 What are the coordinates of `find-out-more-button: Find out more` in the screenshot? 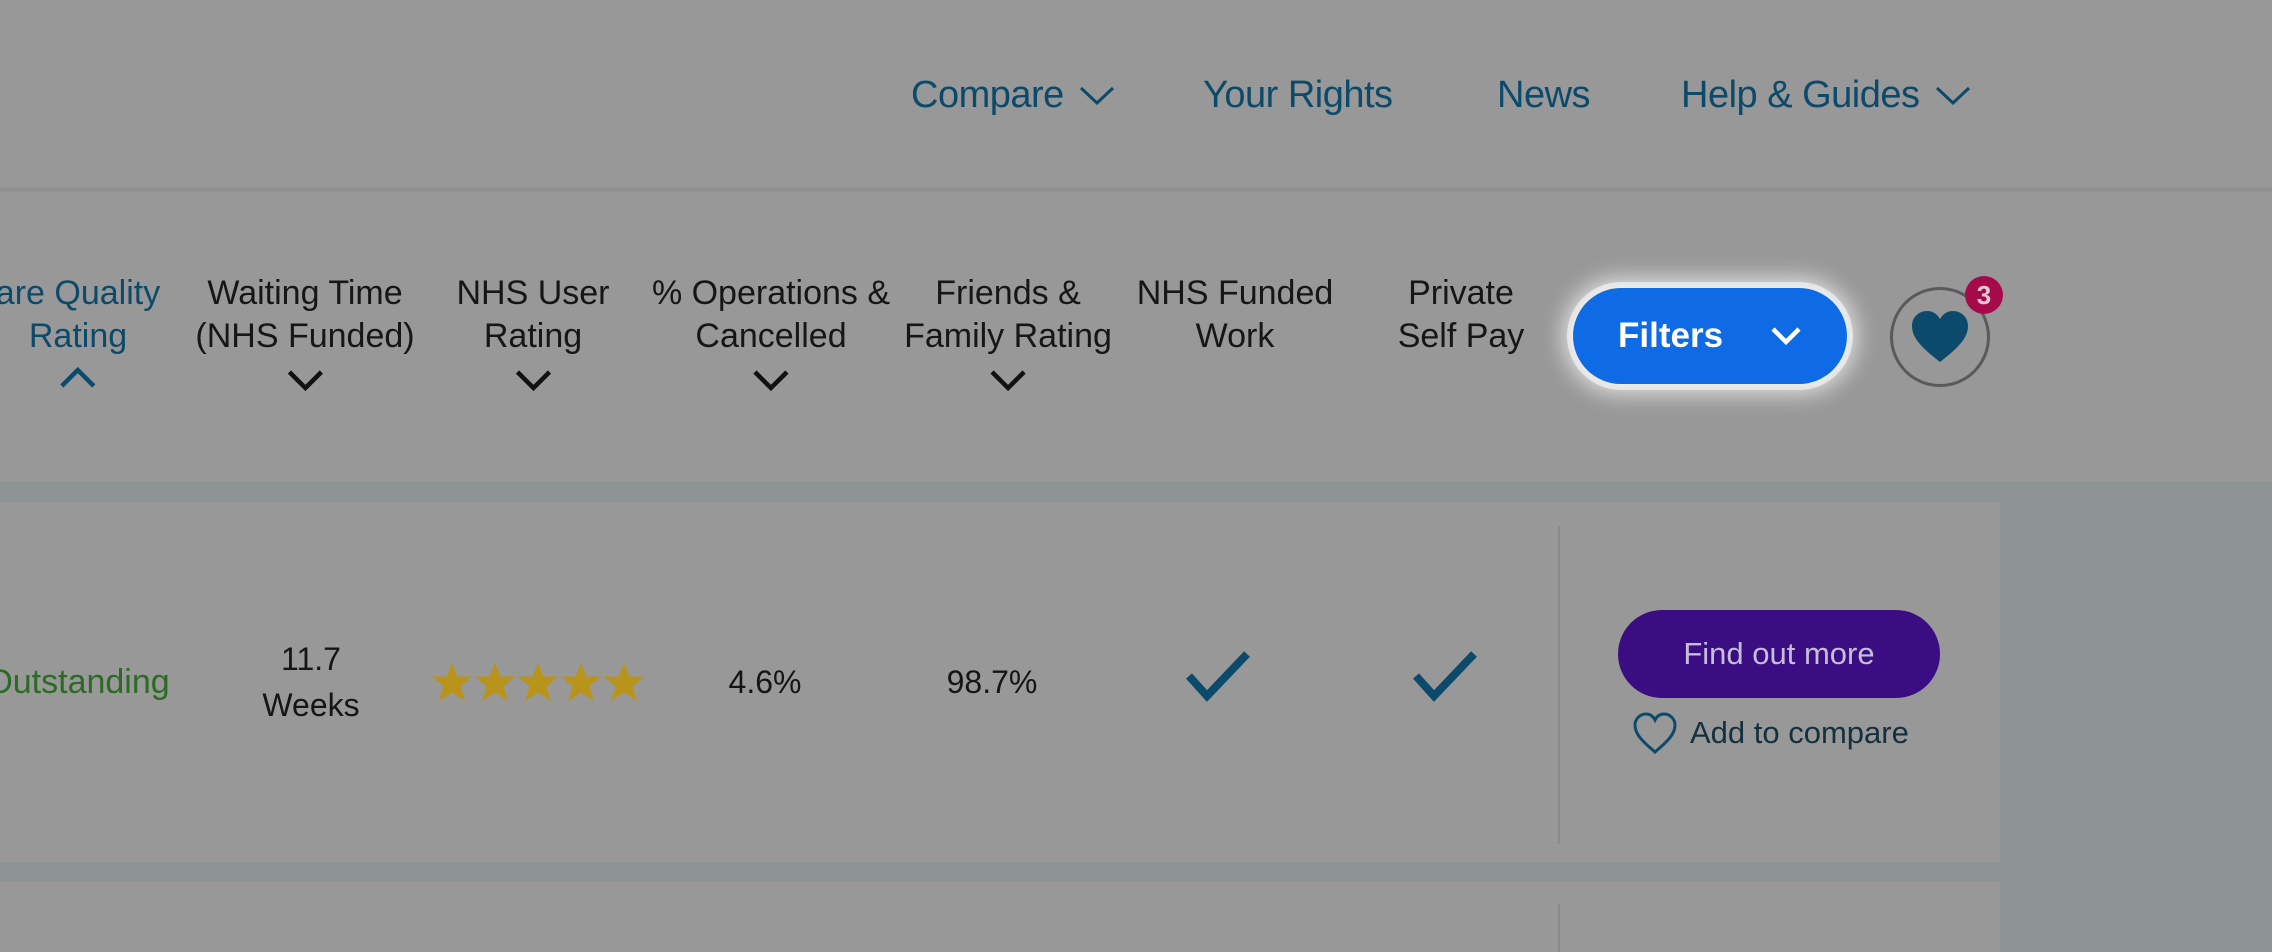 It's located at (1779, 654).